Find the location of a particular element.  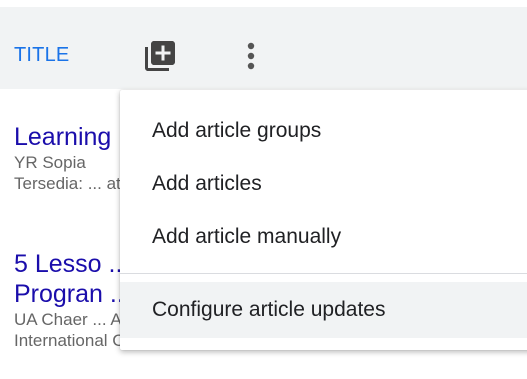

menu-item-add-articles: Add articles is located at coordinates (323, 183).